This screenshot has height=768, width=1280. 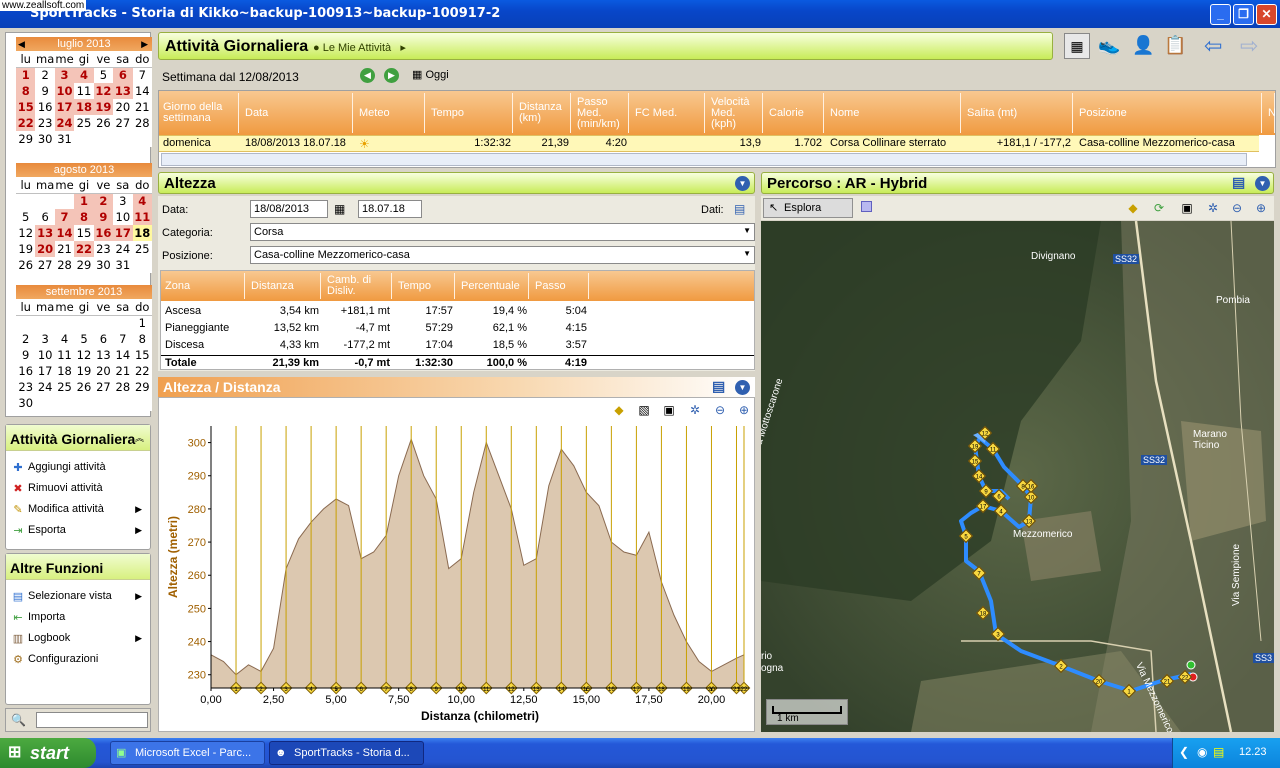 I want to click on column-header: Tempo, so click(x=426, y=286).